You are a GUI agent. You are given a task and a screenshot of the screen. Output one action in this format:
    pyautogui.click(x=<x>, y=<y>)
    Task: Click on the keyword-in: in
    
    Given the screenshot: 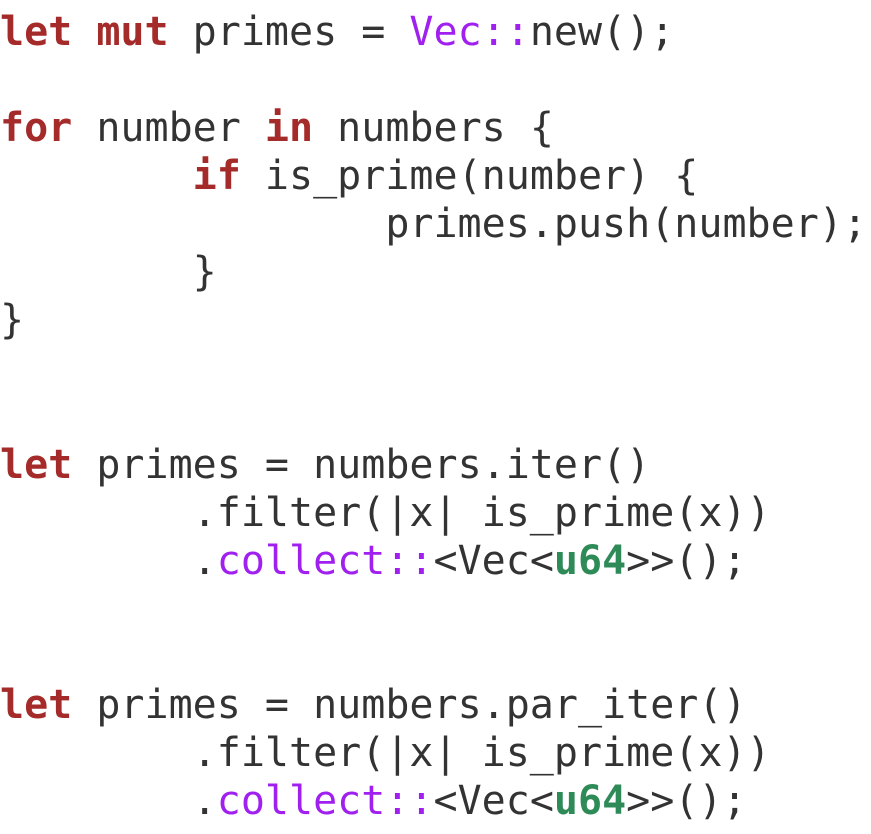 What is the action you would take?
    pyautogui.click(x=289, y=128)
    